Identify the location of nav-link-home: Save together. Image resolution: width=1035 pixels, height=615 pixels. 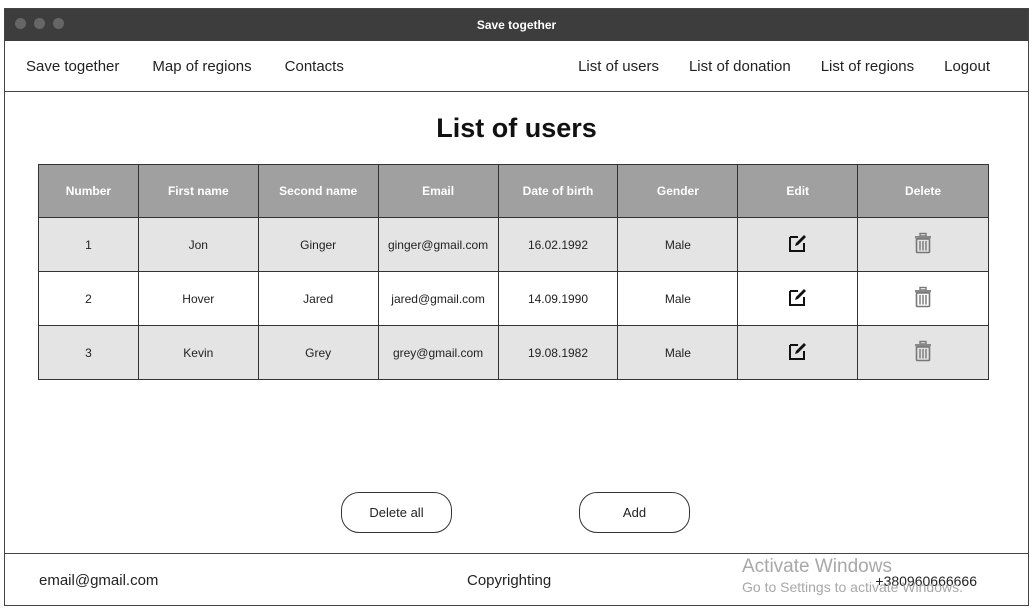
(72, 66).